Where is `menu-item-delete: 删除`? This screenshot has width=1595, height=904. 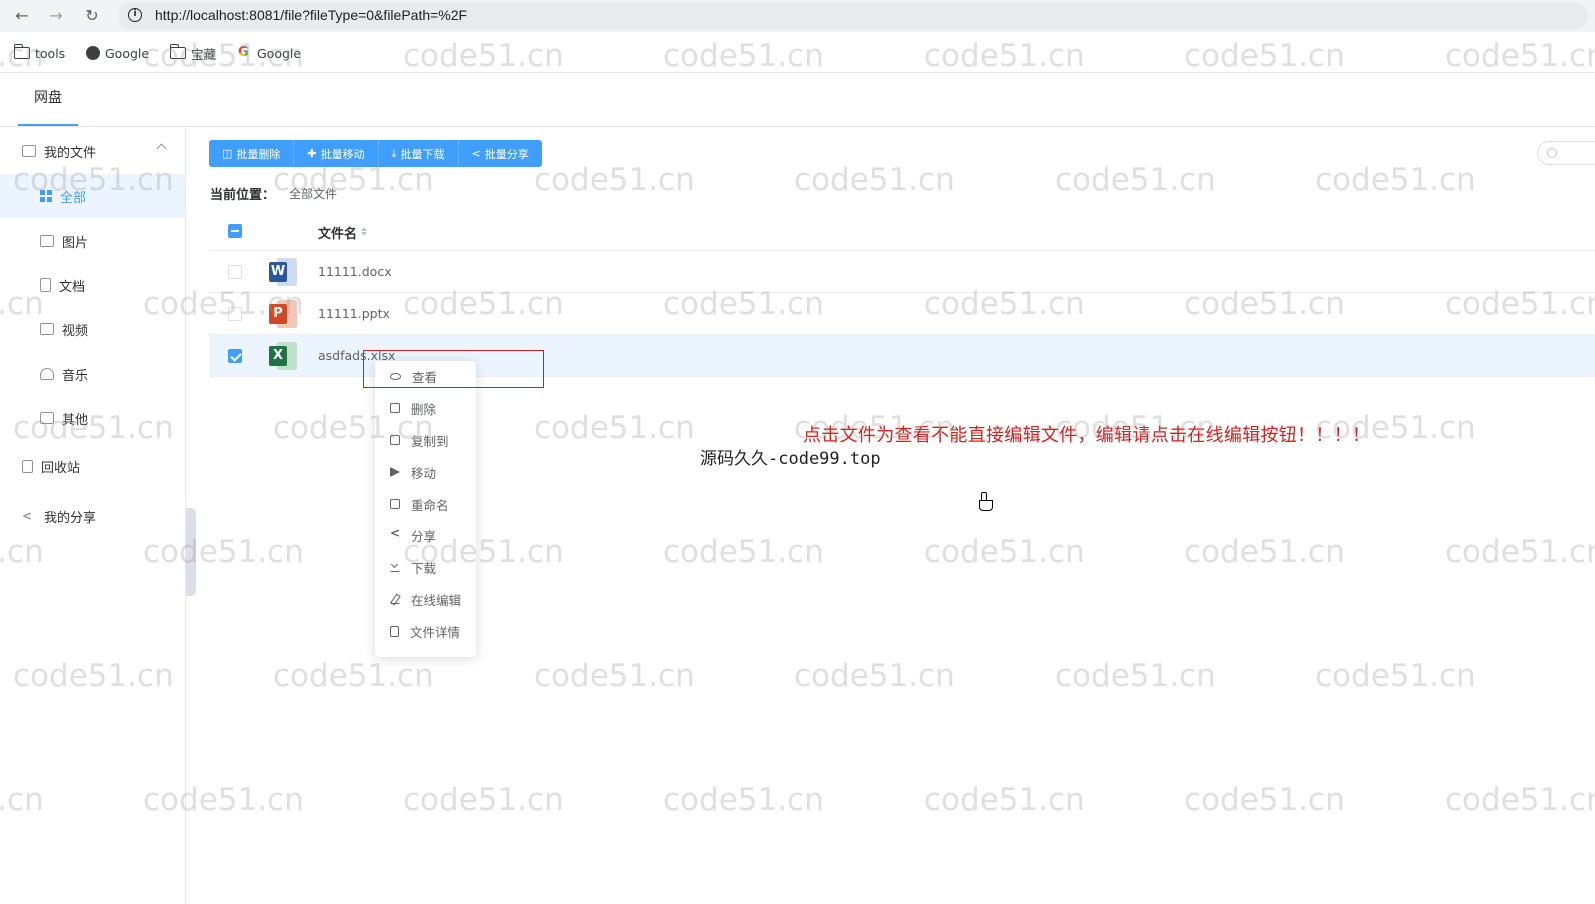
menu-item-delete: 删除 is located at coordinates (425, 408).